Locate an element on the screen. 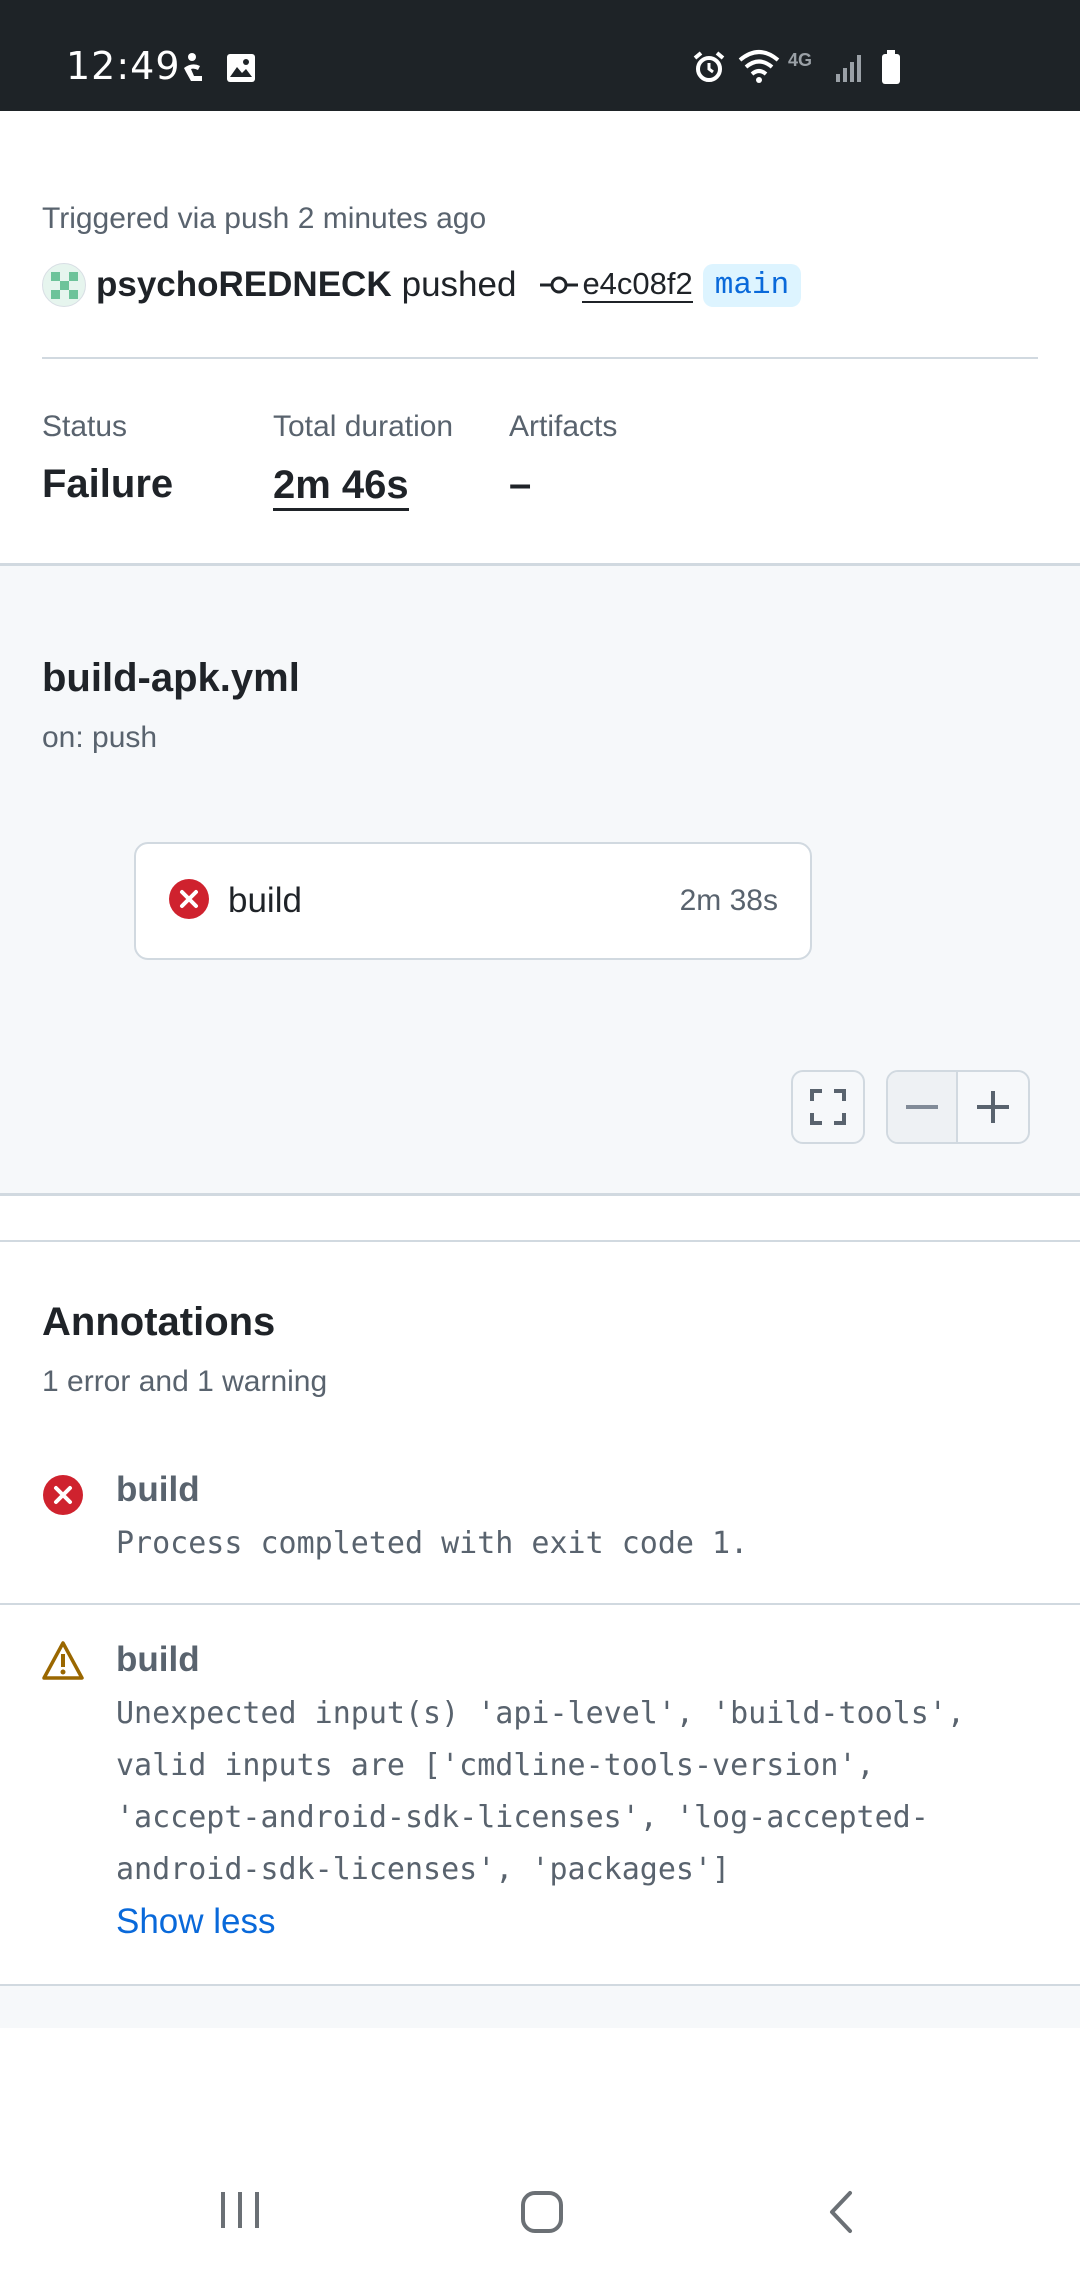 Image resolution: width=1080 pixels, height=2280 pixels. status-value: Failure is located at coordinates (108, 484).